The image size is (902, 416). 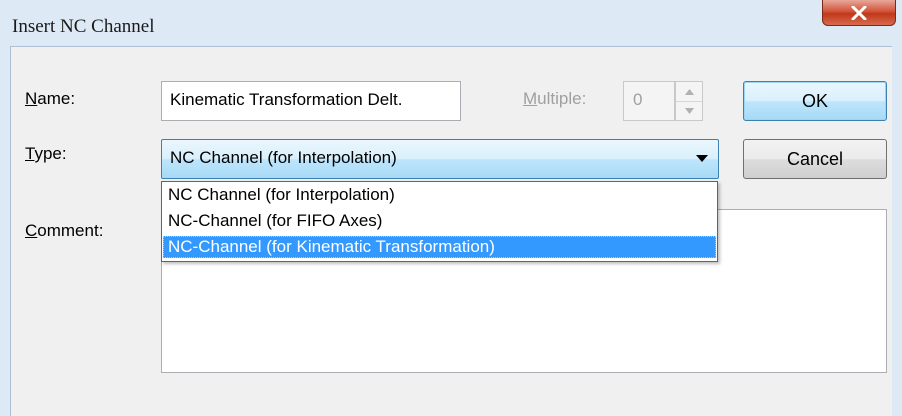 I want to click on cancel-button: Cancel, so click(x=815, y=159).